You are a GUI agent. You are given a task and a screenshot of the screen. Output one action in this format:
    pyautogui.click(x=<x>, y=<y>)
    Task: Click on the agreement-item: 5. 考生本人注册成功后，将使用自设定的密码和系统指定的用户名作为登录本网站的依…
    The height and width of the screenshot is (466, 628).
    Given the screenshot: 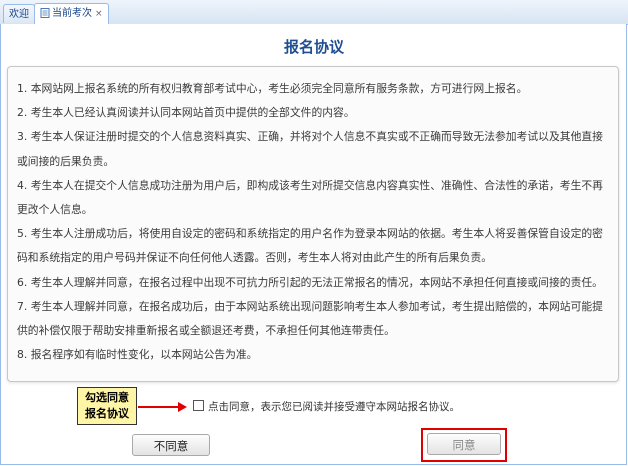 What is the action you would take?
    pyautogui.click(x=310, y=246)
    